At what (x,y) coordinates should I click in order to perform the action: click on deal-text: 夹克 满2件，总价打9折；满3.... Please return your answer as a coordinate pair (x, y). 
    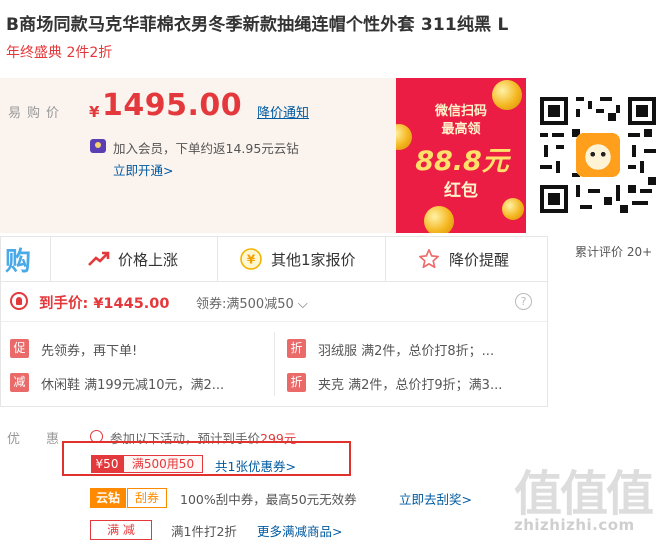
    Looking at the image, I should click on (410, 383).